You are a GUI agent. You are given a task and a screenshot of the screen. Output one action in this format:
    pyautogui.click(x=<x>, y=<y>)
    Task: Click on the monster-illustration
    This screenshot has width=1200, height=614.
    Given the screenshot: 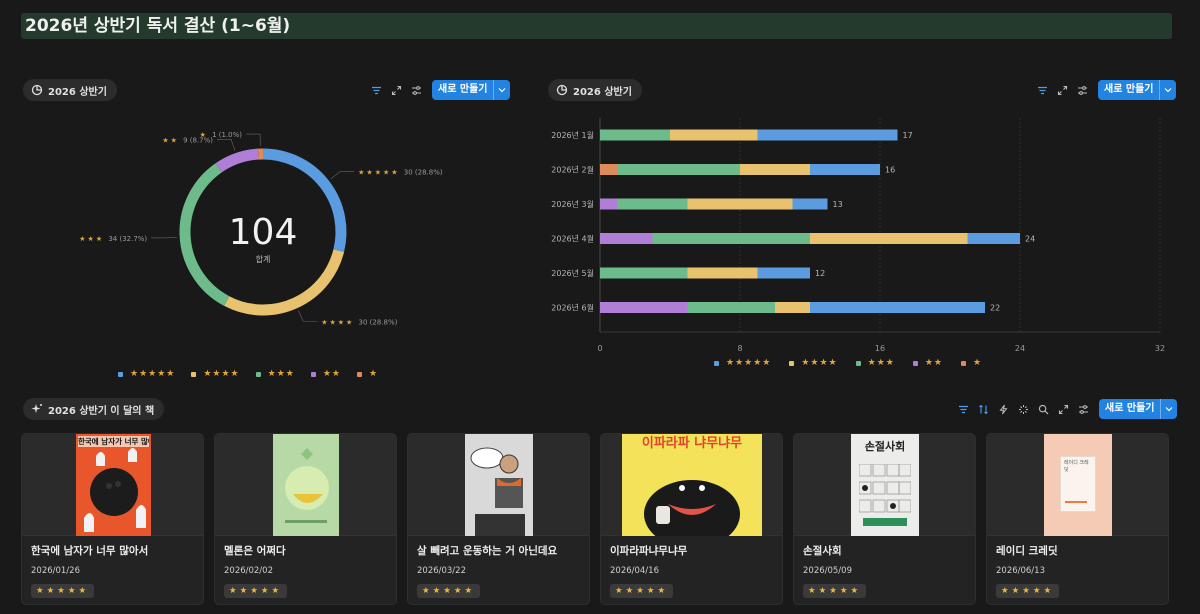 What is the action you would take?
    pyautogui.click(x=692, y=508)
    